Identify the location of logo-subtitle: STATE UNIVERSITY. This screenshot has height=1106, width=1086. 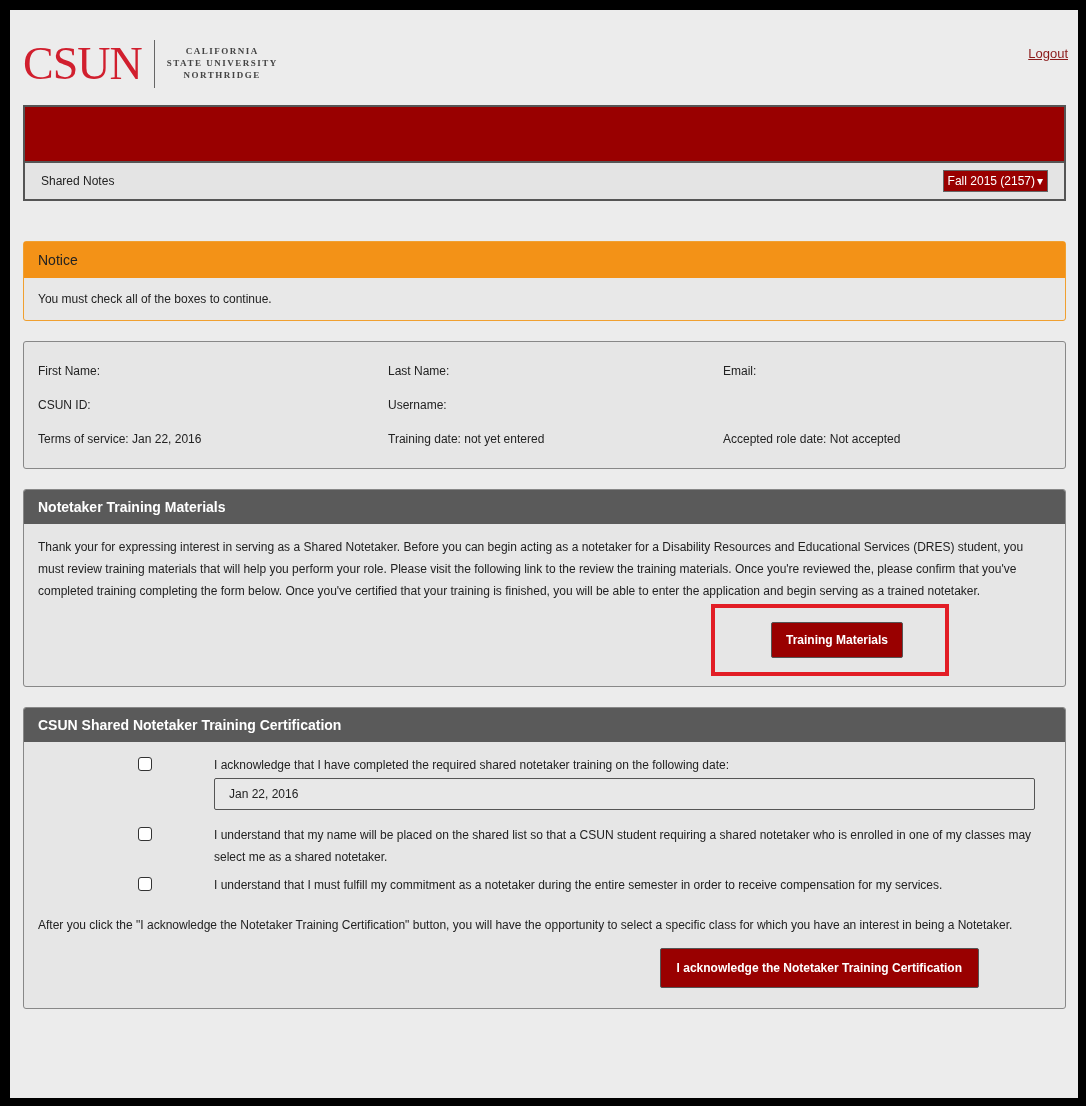
(222, 64).